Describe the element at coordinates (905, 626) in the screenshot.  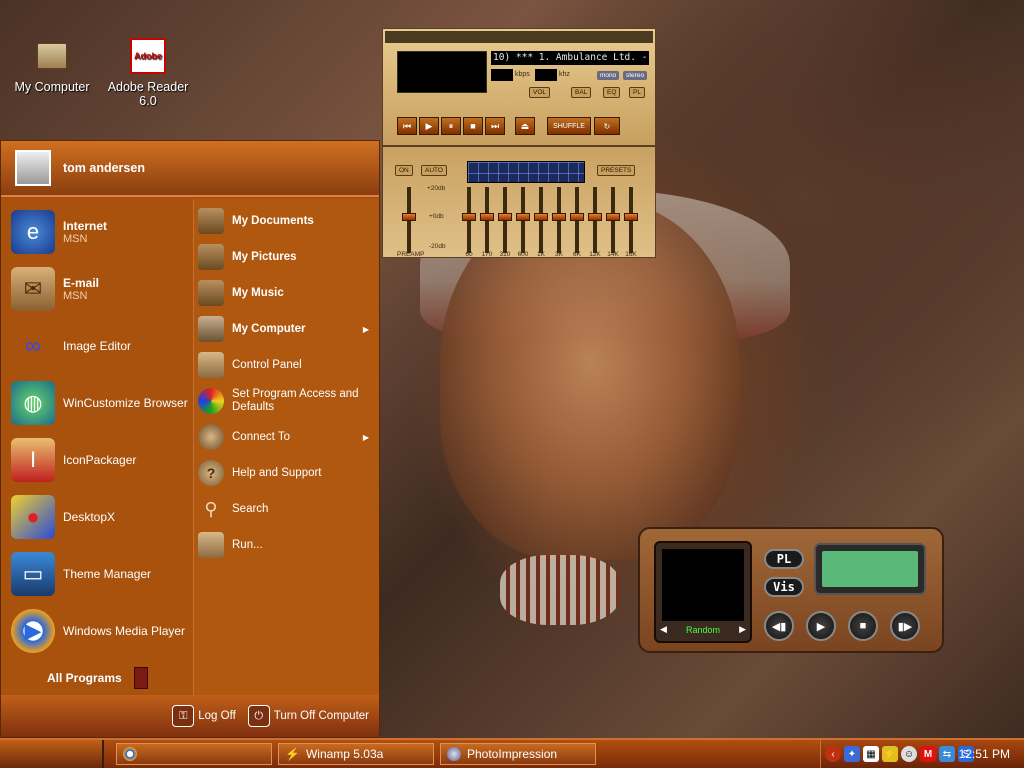
I see `mini-next-button: ▮▶` at that location.